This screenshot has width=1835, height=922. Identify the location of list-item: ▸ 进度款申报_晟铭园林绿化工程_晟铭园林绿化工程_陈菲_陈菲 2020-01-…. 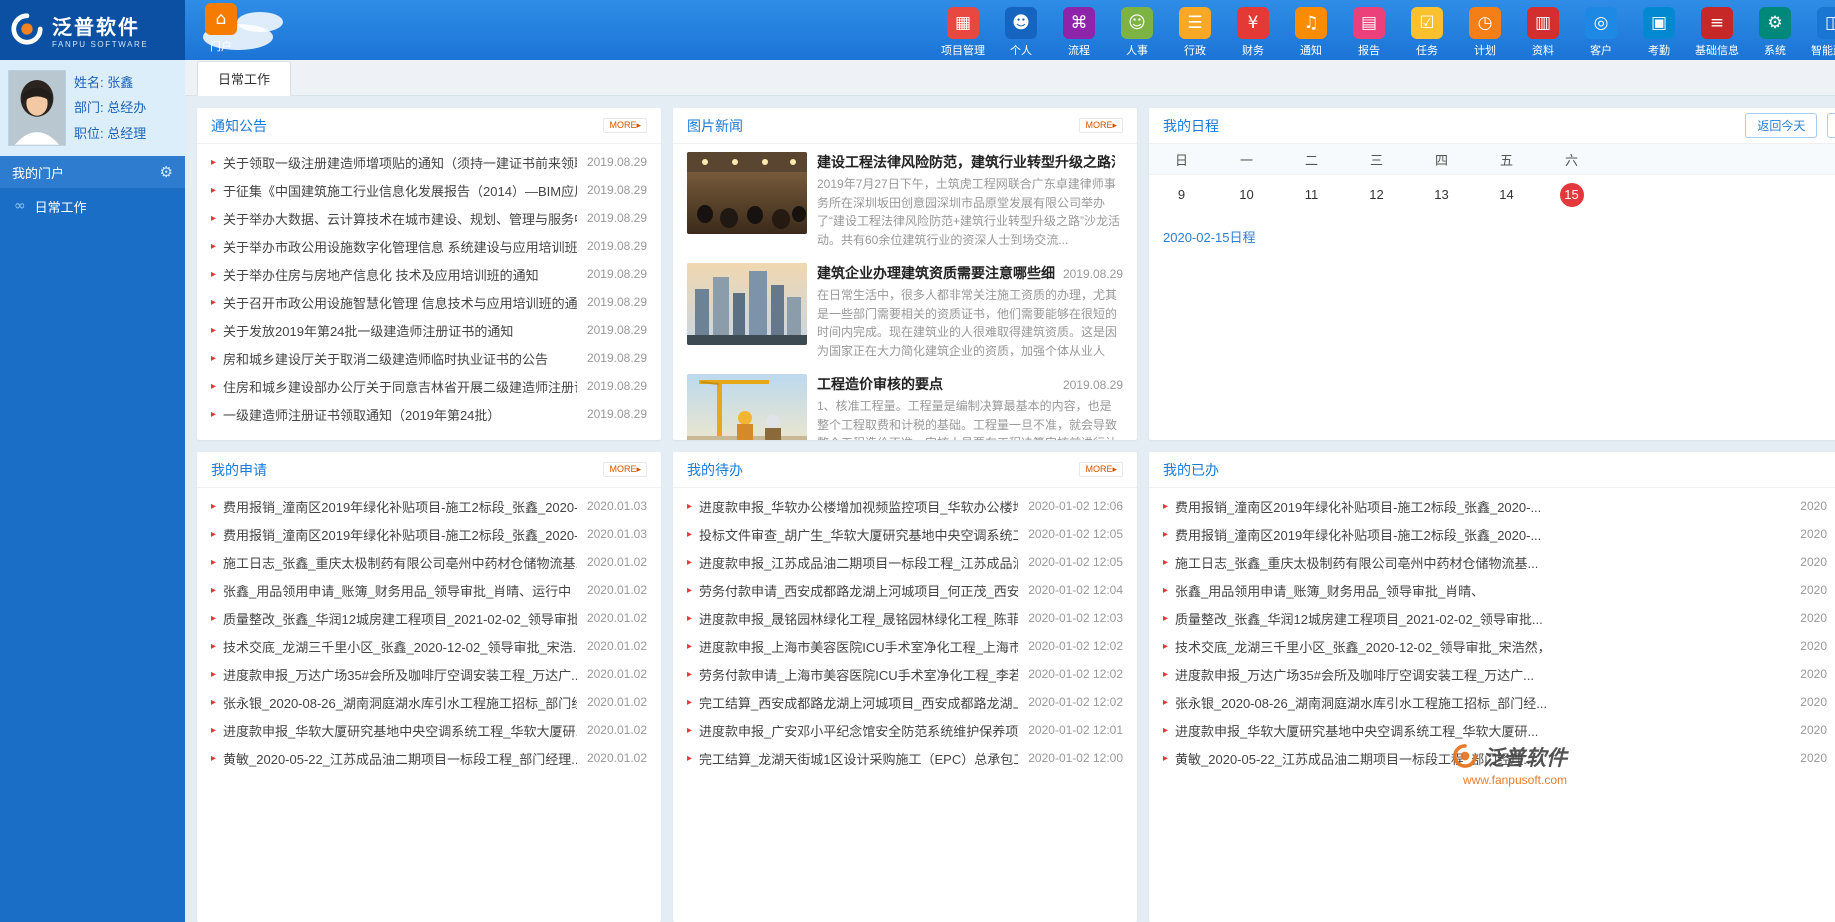
(905, 618).